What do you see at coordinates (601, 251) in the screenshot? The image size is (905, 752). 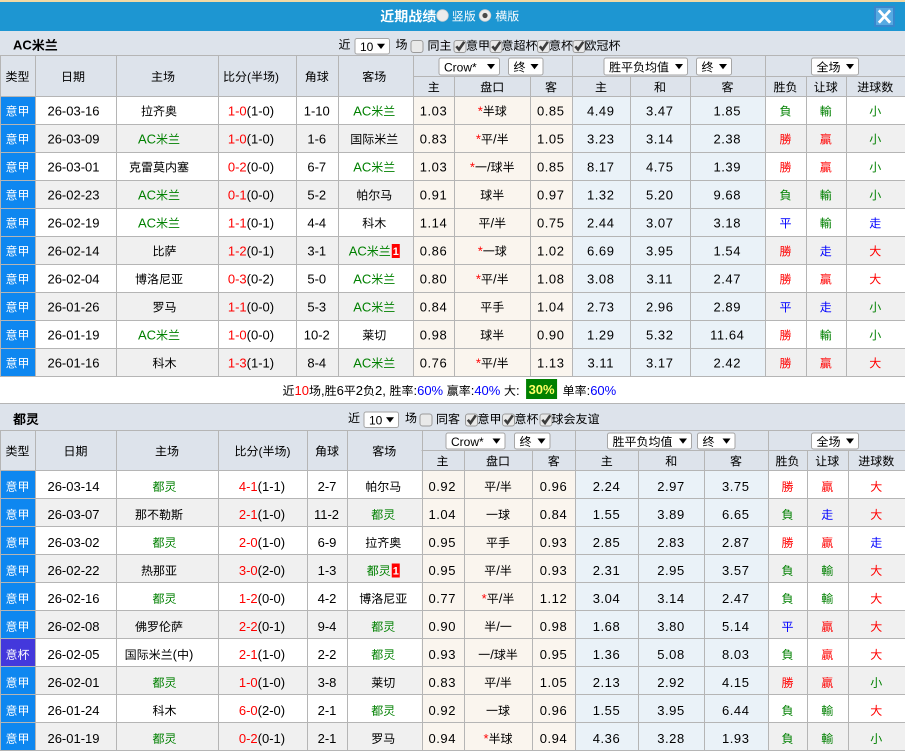 I see `svg-text: 6.69` at bounding box center [601, 251].